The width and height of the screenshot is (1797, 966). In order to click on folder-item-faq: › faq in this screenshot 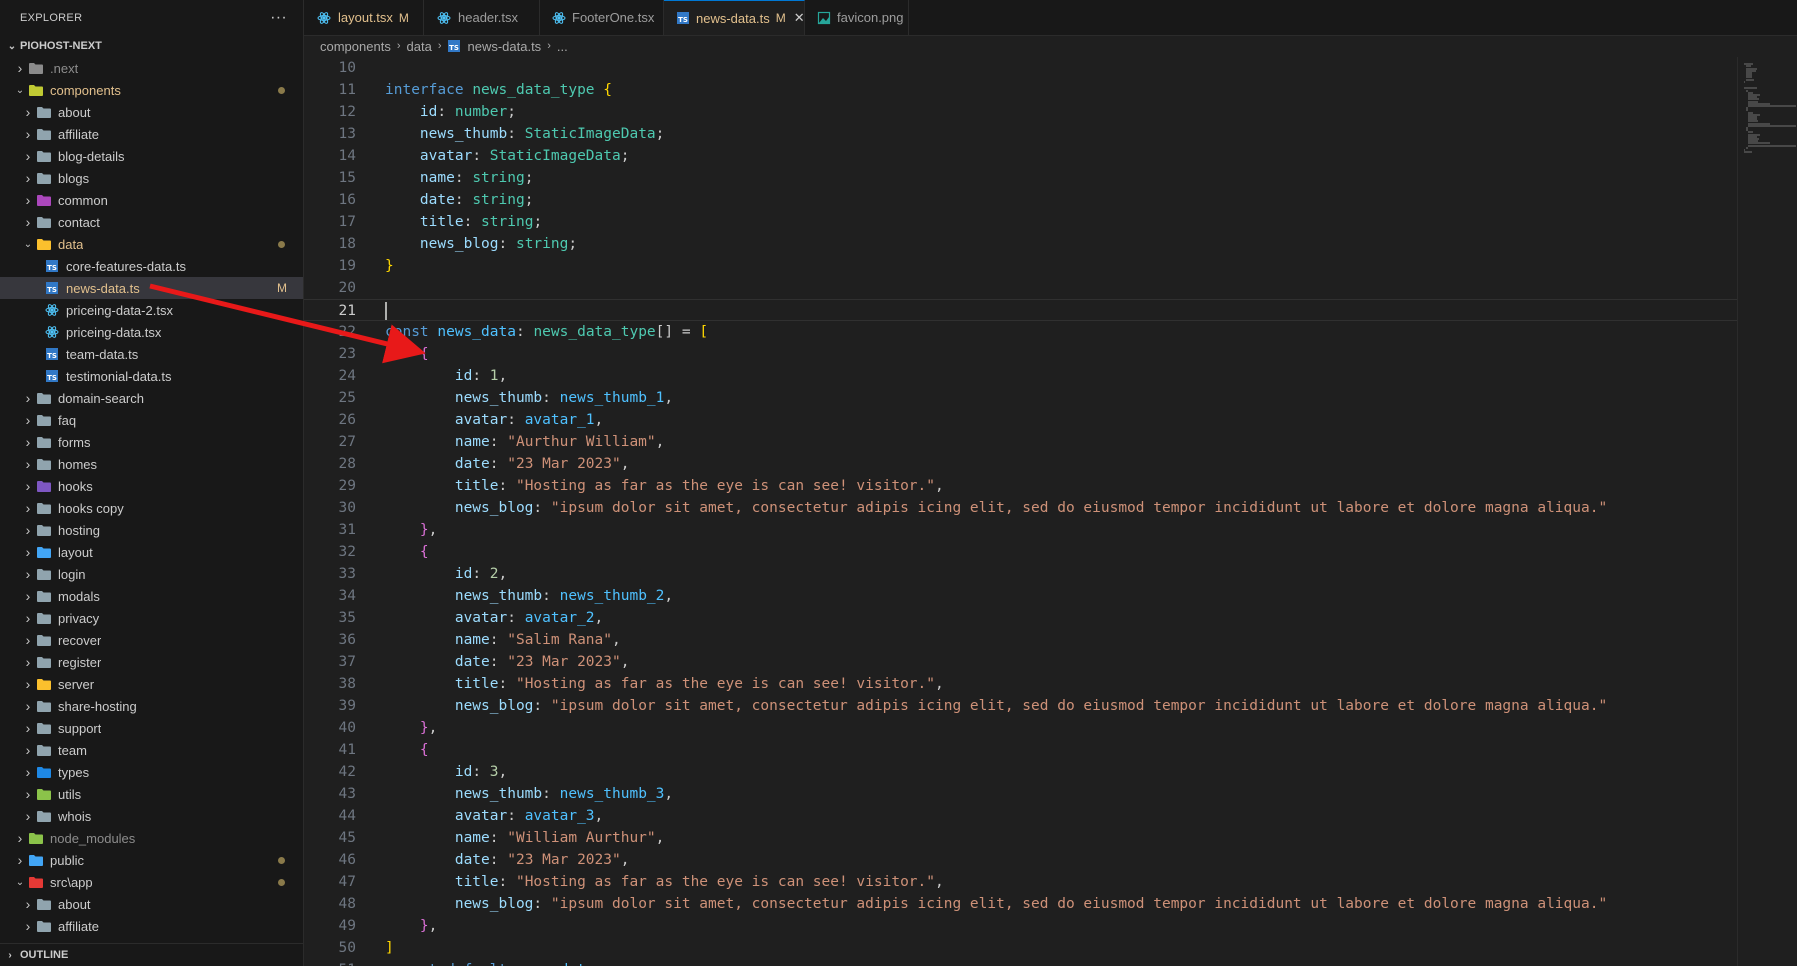, I will do `click(151, 420)`.